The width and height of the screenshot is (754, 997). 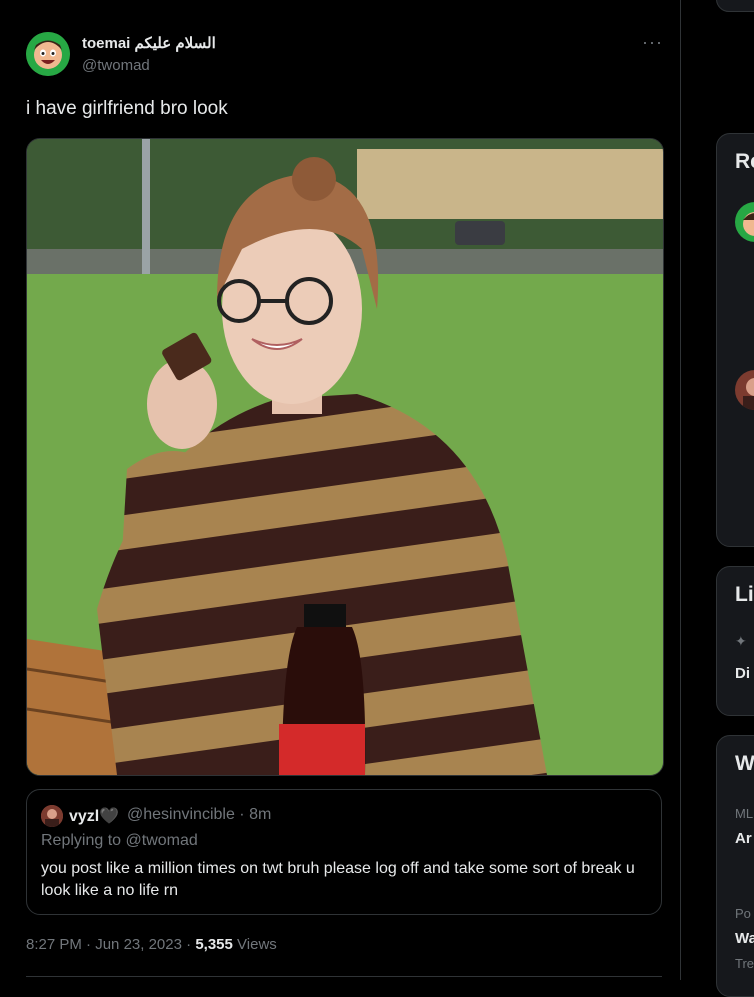 I want to click on list-item-label: Di, so click(x=742, y=673).